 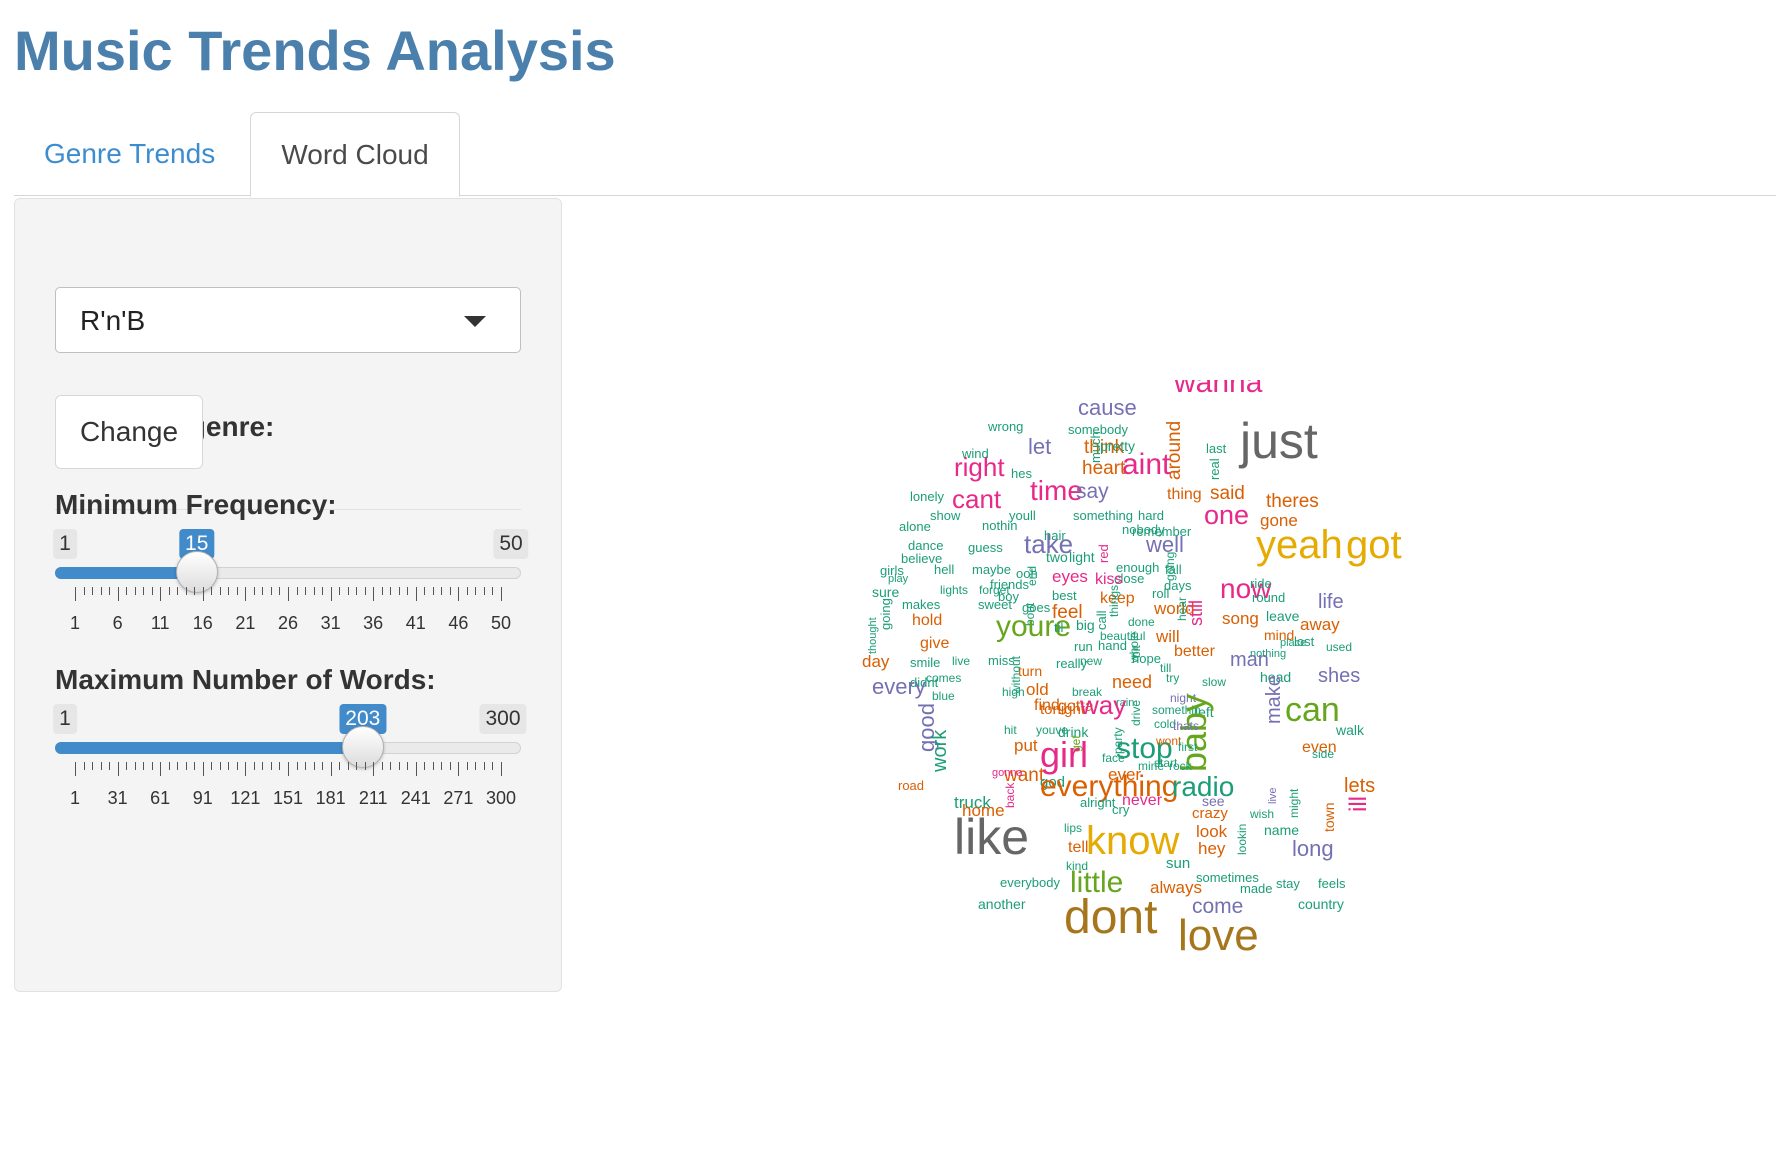 What do you see at coordinates (1184, 494) in the screenshot?
I see `cloud-word: thing` at bounding box center [1184, 494].